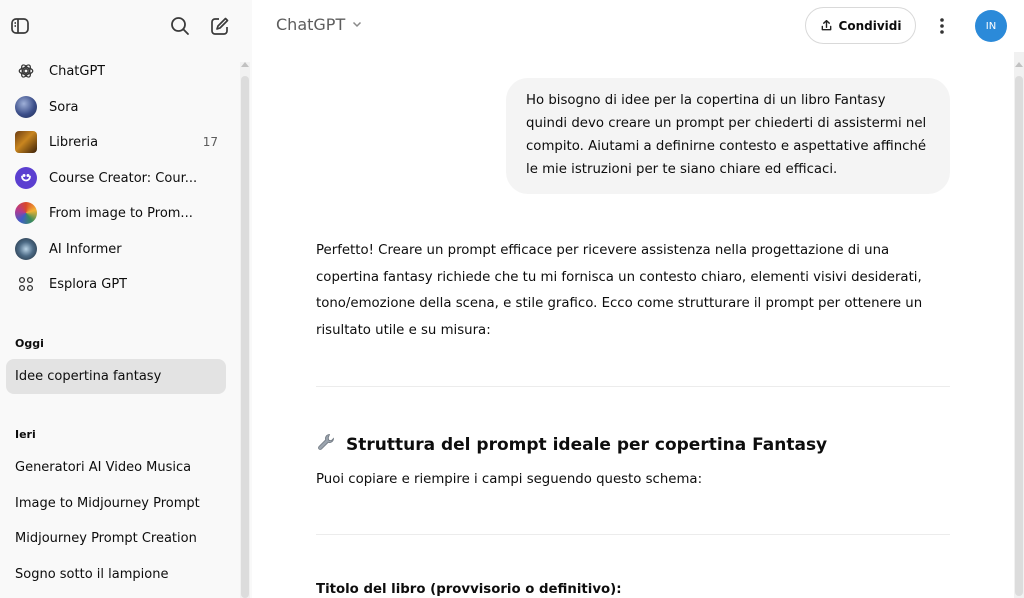 The width and height of the screenshot is (1024, 598). I want to click on section-label-yesterday: Ieri, so click(25, 434).